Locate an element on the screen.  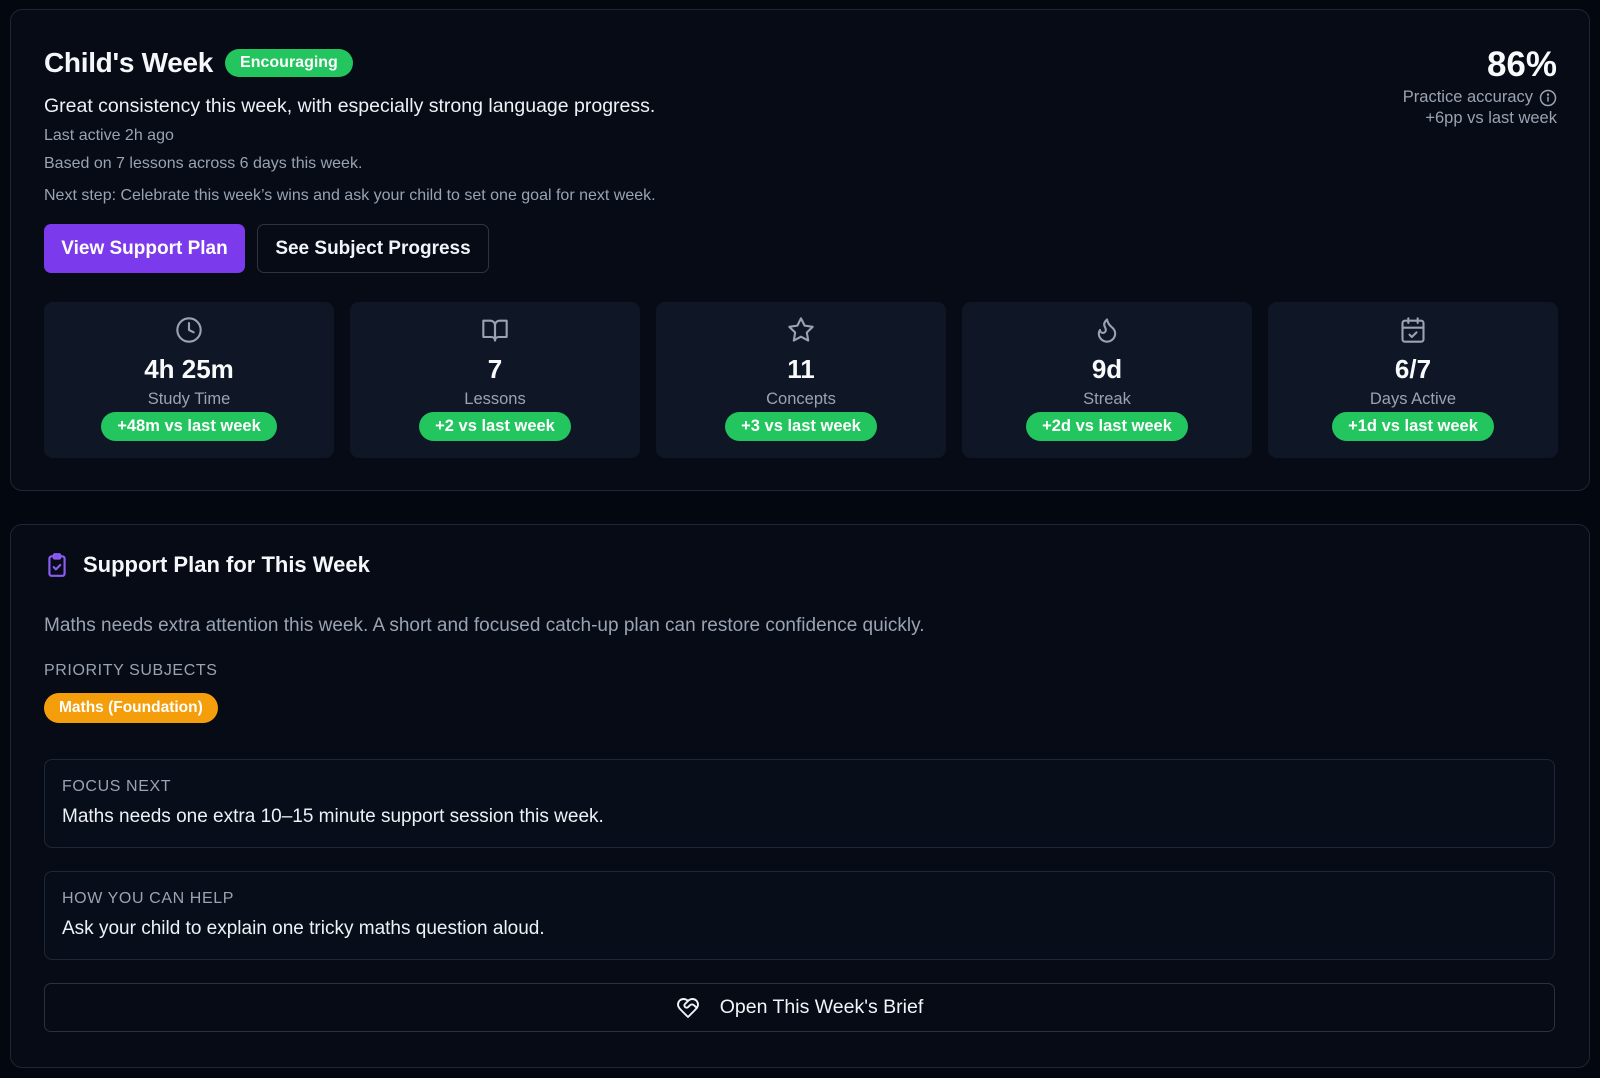
stat-value: 7 is located at coordinates (495, 369).